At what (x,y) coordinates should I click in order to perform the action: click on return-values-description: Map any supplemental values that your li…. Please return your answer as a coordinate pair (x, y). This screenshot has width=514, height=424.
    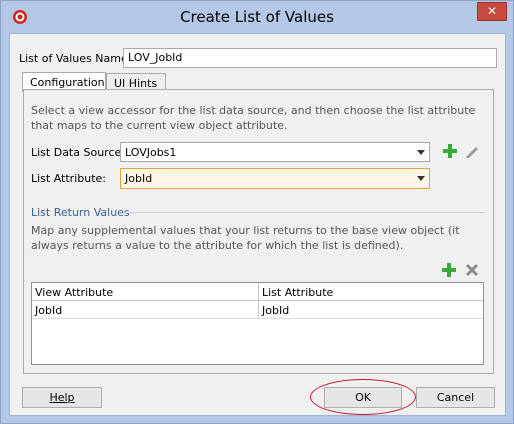
    Looking at the image, I should click on (245, 238).